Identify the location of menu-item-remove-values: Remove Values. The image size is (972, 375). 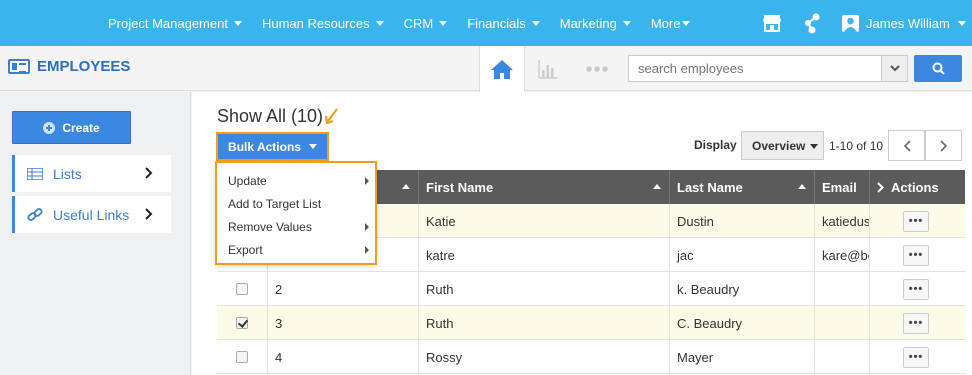
(296, 226).